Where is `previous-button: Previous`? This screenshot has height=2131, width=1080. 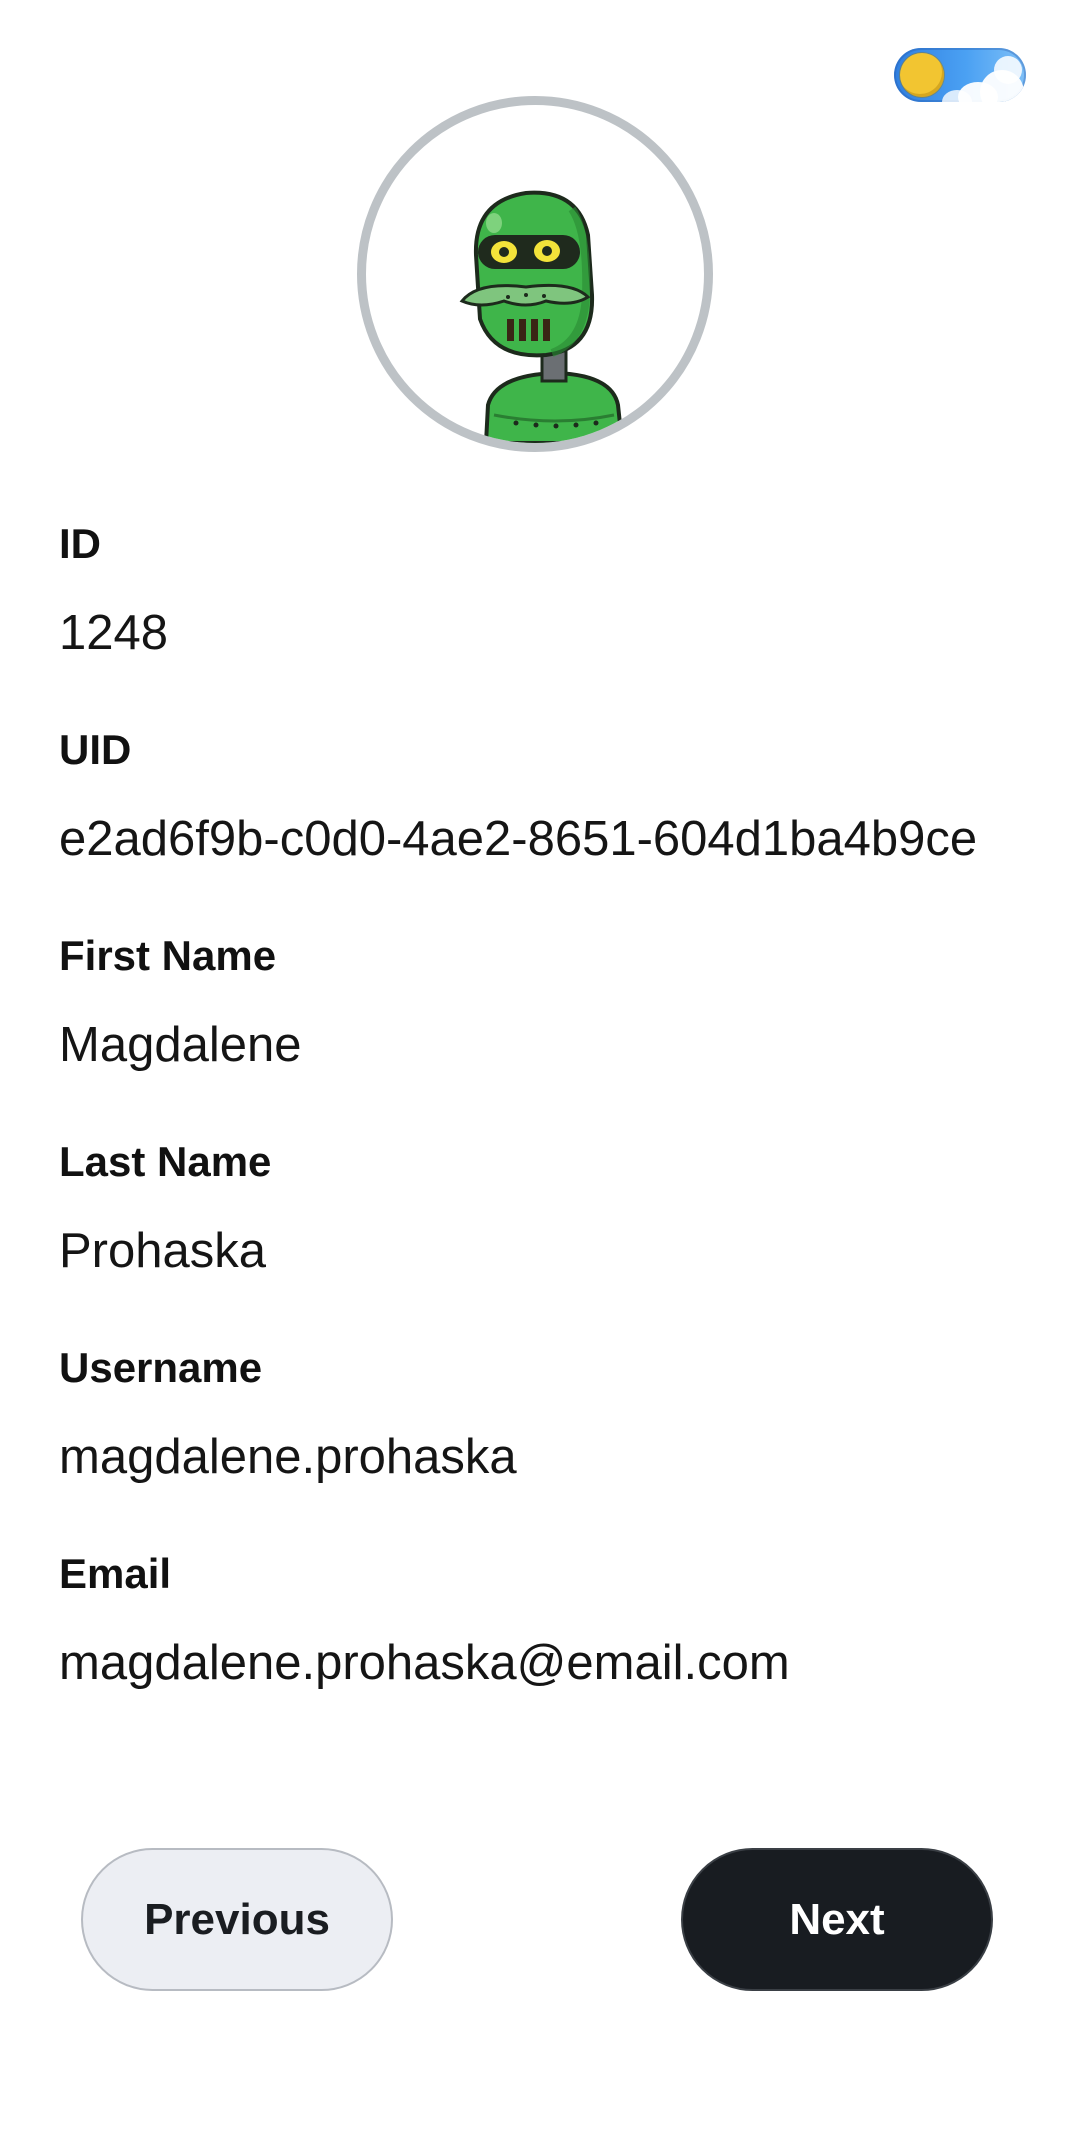
previous-button: Previous is located at coordinates (237, 1919).